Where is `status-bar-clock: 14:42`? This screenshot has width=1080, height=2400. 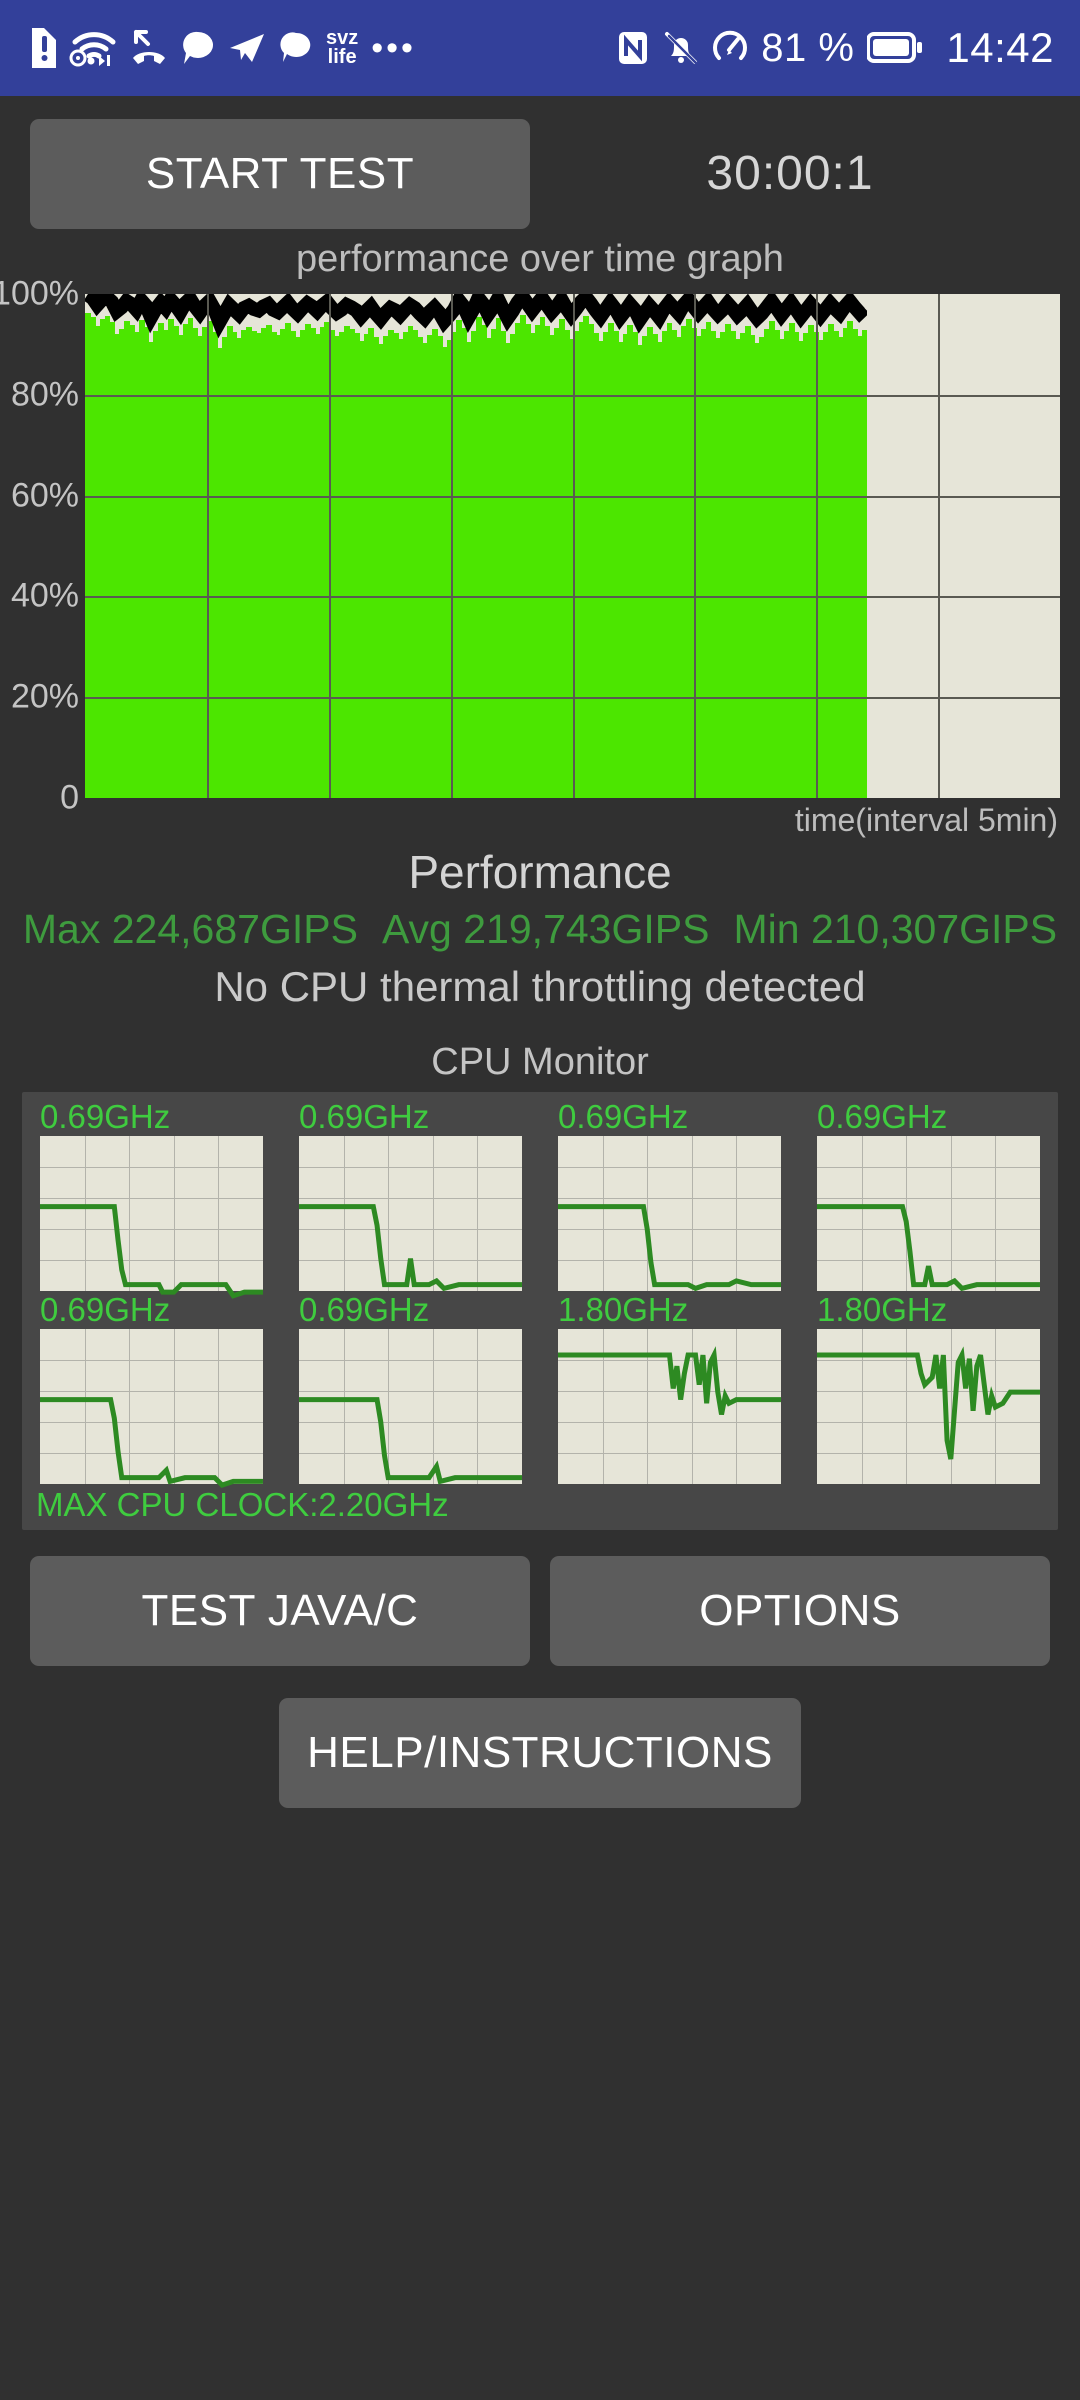
status-bar-clock: 14:42 is located at coordinates (1000, 47).